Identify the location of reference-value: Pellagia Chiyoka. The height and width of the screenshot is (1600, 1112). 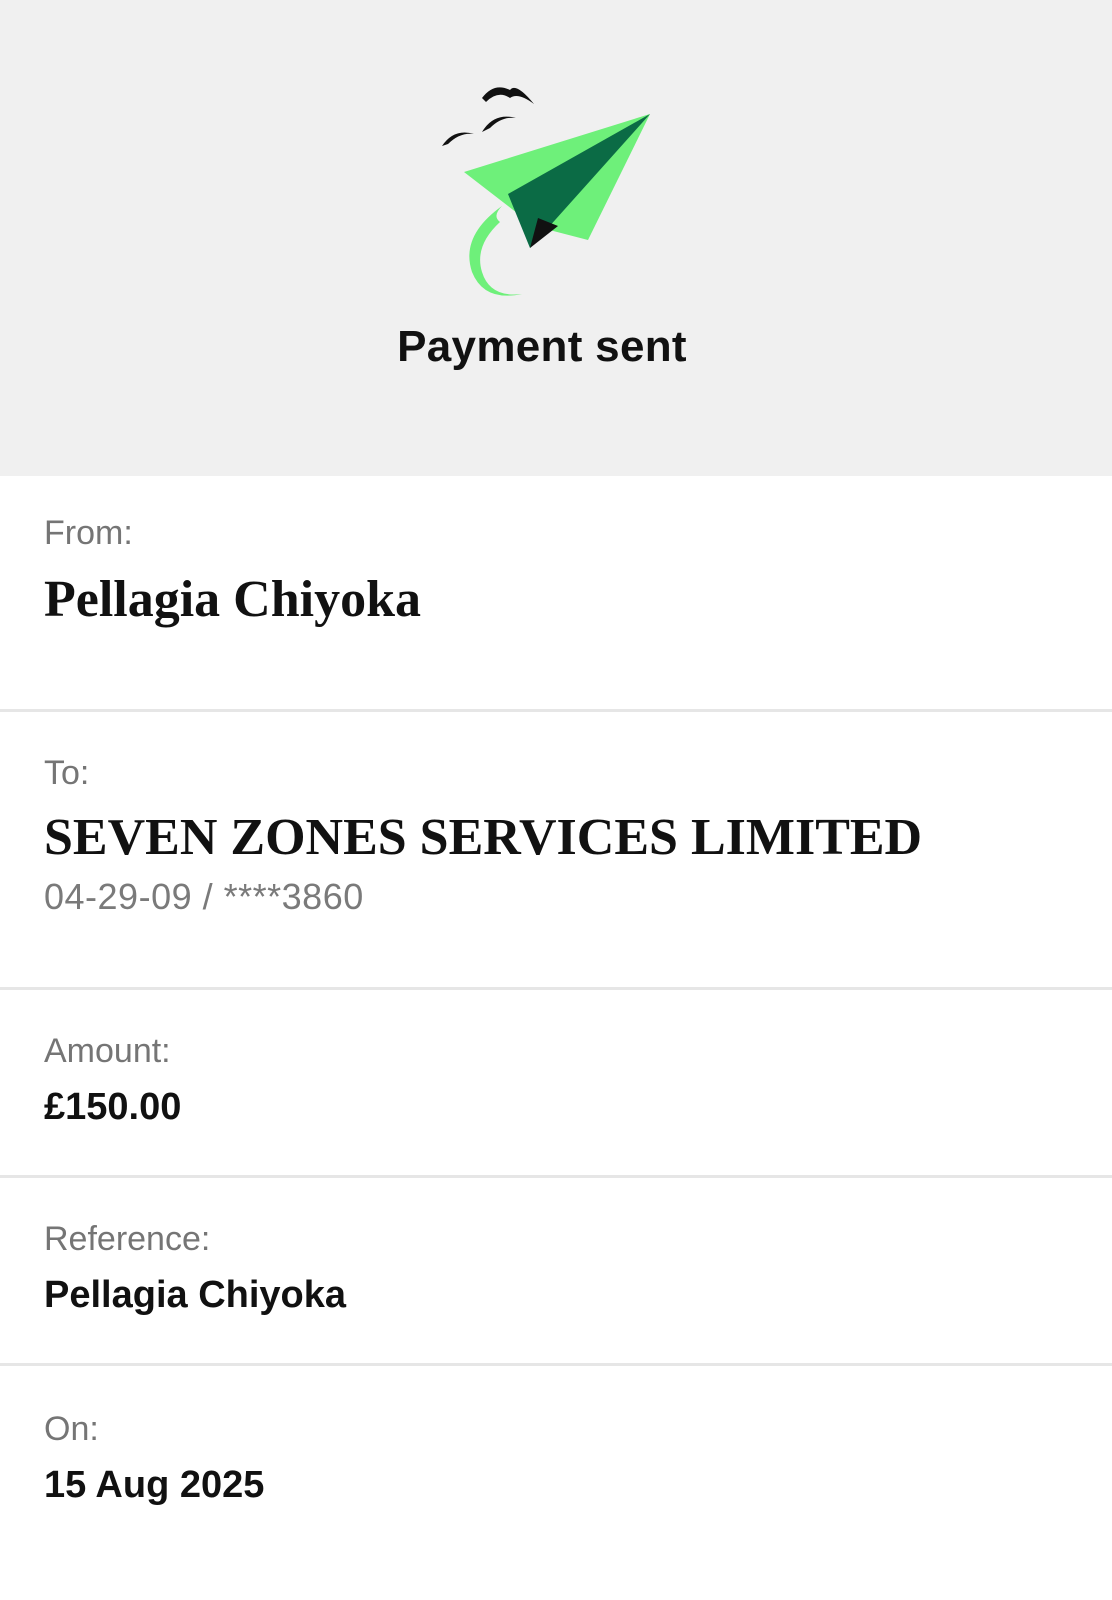
(195, 1295).